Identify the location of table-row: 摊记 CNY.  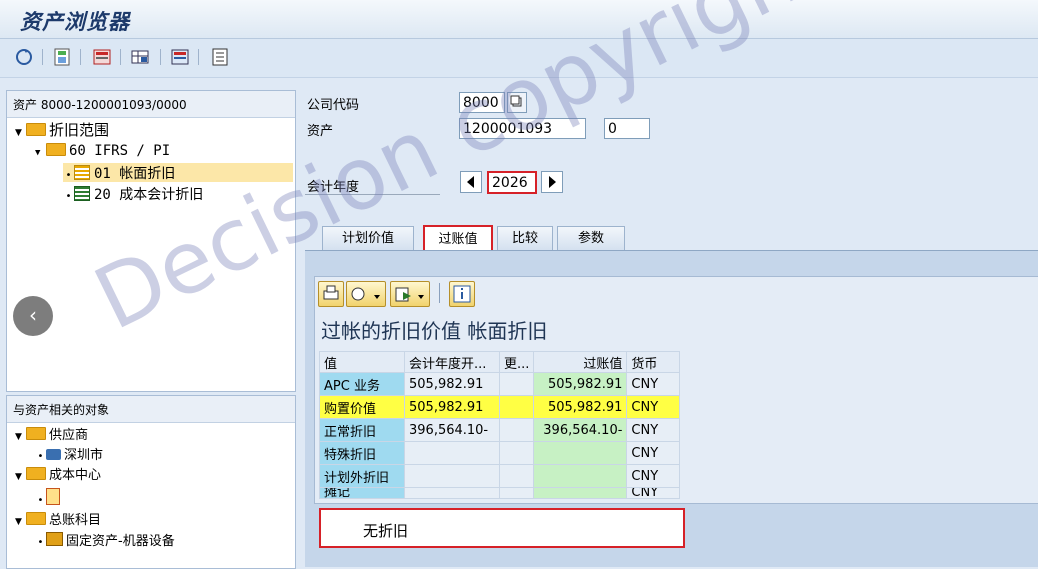
(500, 493).